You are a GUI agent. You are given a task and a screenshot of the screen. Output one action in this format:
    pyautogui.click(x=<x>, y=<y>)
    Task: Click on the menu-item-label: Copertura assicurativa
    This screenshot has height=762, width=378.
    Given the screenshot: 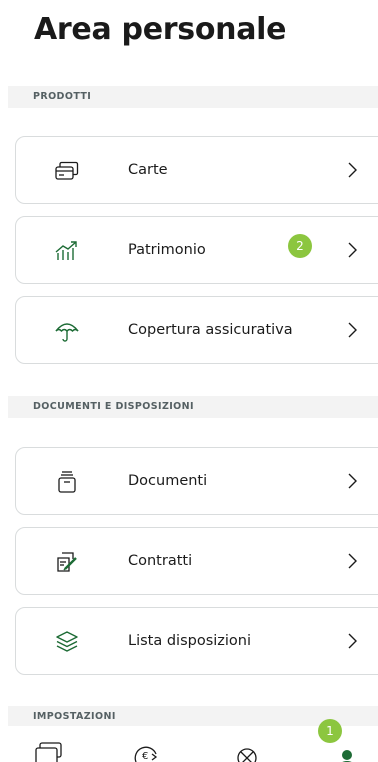 What is the action you would take?
    pyautogui.click(x=210, y=330)
    